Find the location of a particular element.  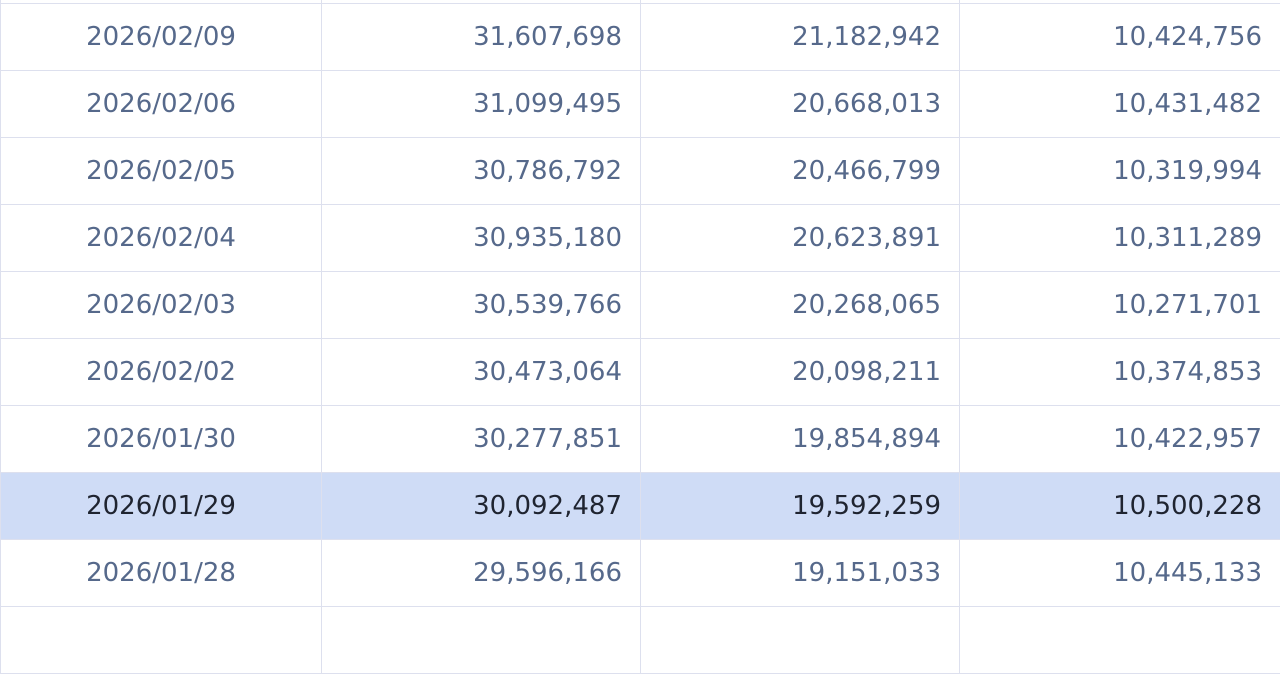

table-row: 2026/02/0430,935,18020,623,89110,311,289 is located at coordinates (640, 238).